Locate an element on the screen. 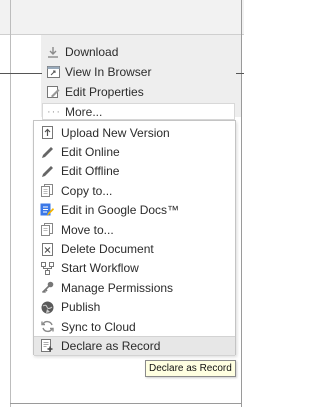  document-actions-list: Download View In Browser Edit Properties is located at coordinates (140, 72).